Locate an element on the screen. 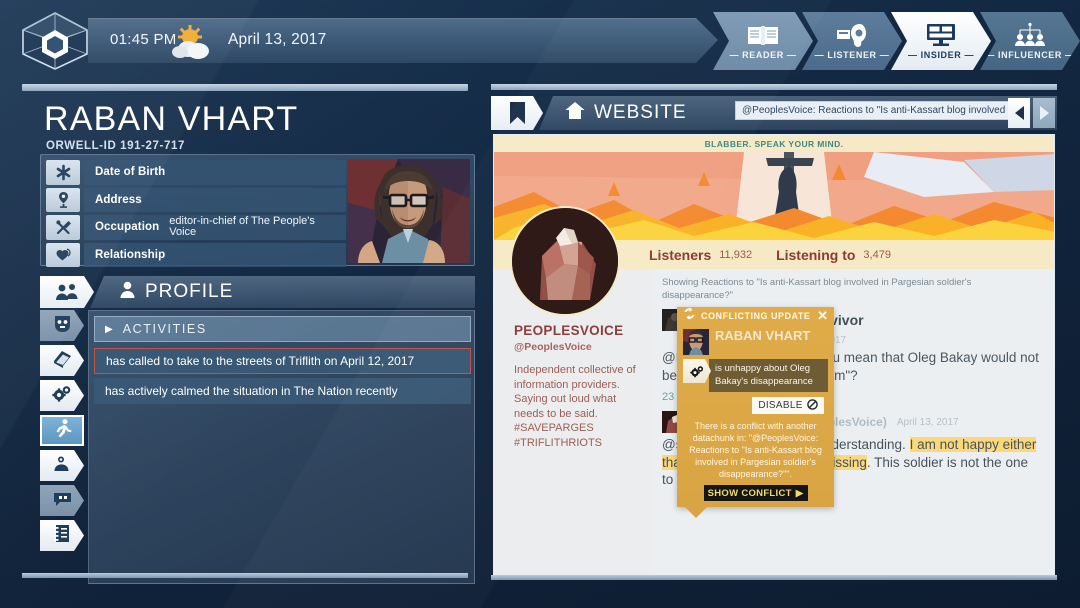 The width and height of the screenshot is (1080, 608). info-row-relationship-body: Relationship is located at coordinates (215, 254).